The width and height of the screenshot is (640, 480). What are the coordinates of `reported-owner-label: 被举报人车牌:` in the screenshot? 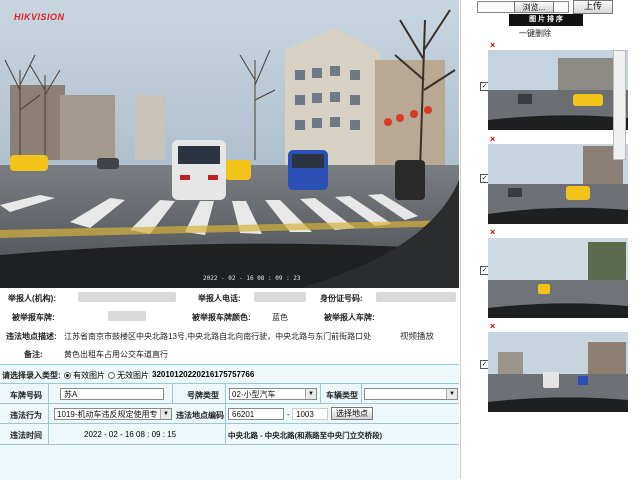 It's located at (349, 317).